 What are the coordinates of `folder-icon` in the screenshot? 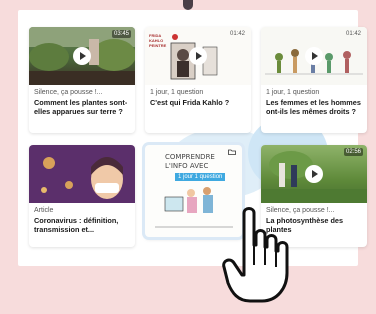 It's located at (232, 152).